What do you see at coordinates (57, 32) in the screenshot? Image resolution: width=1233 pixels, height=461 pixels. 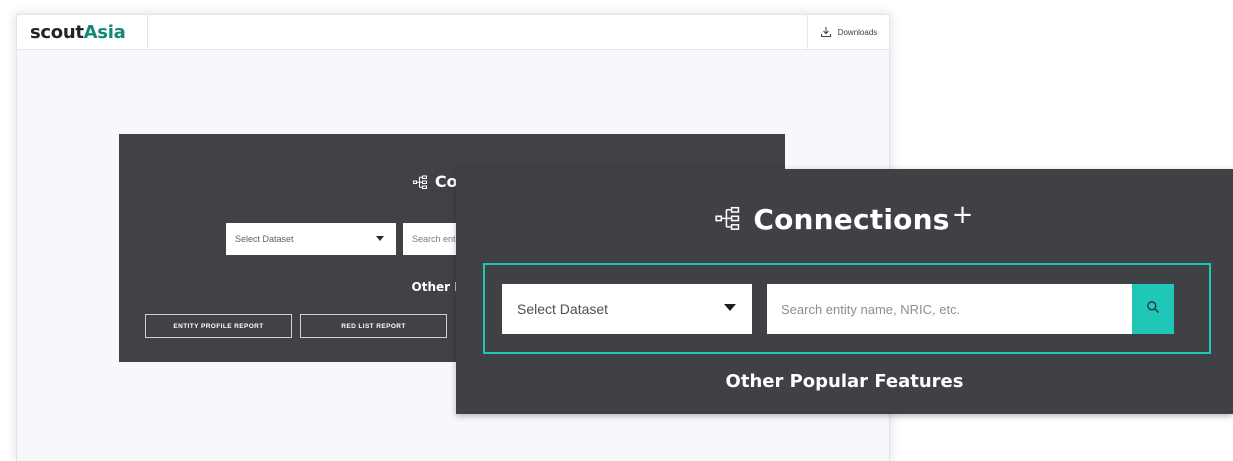 I see `logo-text-scout: scout` at bounding box center [57, 32].